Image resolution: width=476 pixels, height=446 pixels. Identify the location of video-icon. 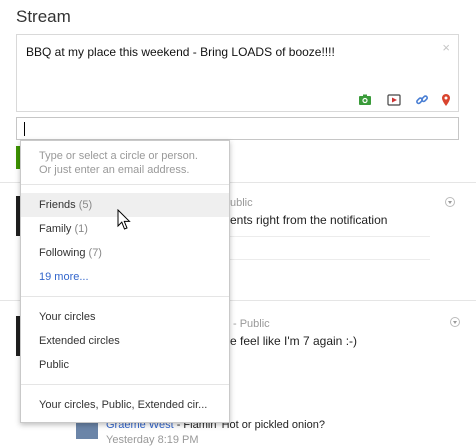
(394, 100).